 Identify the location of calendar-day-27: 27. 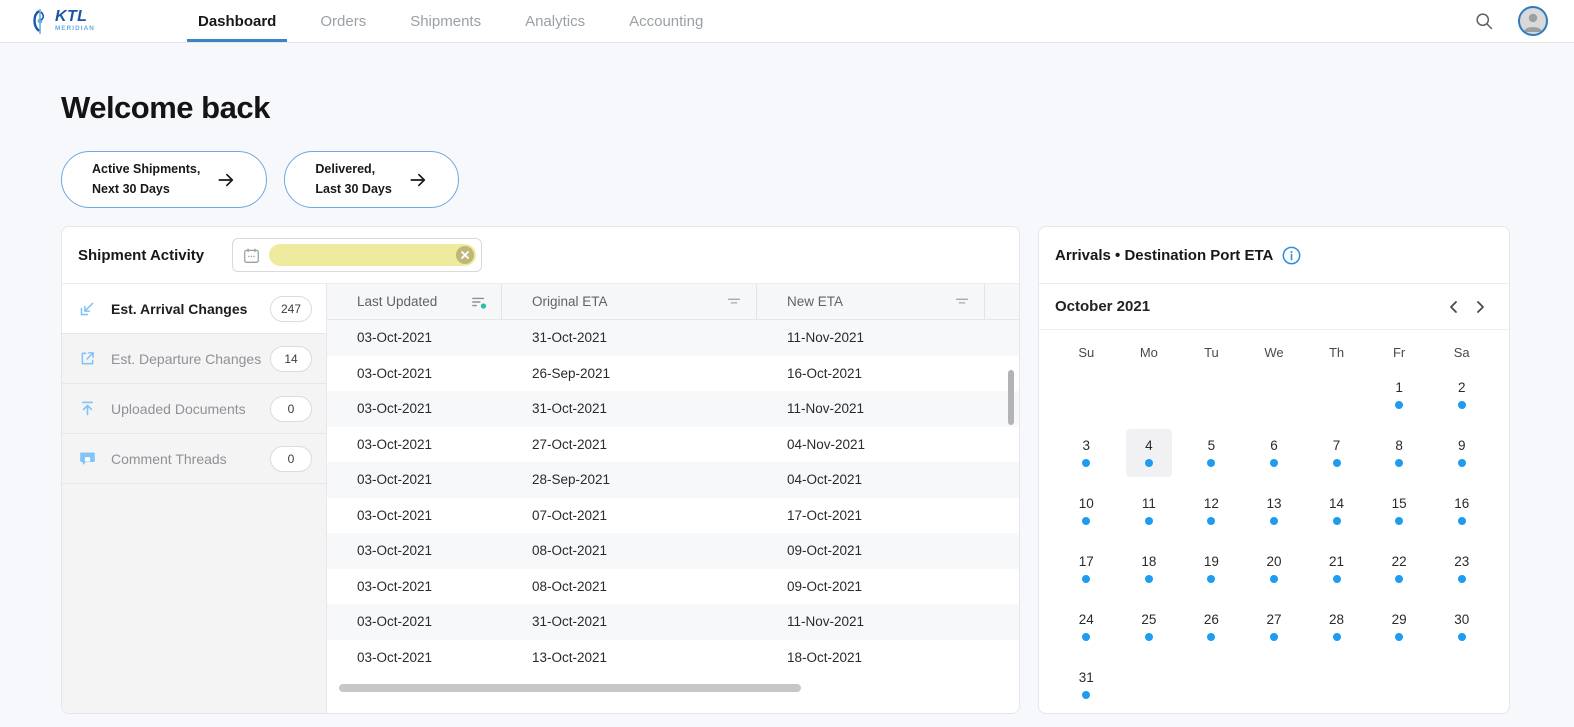
(1274, 627).